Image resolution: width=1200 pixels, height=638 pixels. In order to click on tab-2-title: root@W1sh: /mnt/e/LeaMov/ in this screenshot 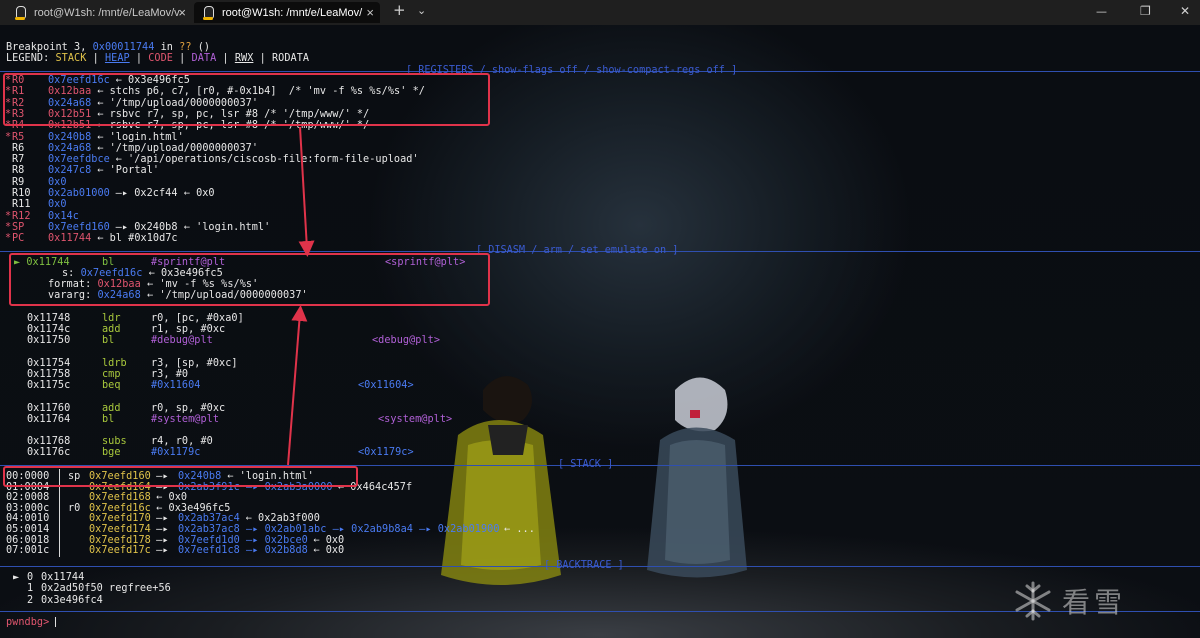, I will do `click(292, 12)`.